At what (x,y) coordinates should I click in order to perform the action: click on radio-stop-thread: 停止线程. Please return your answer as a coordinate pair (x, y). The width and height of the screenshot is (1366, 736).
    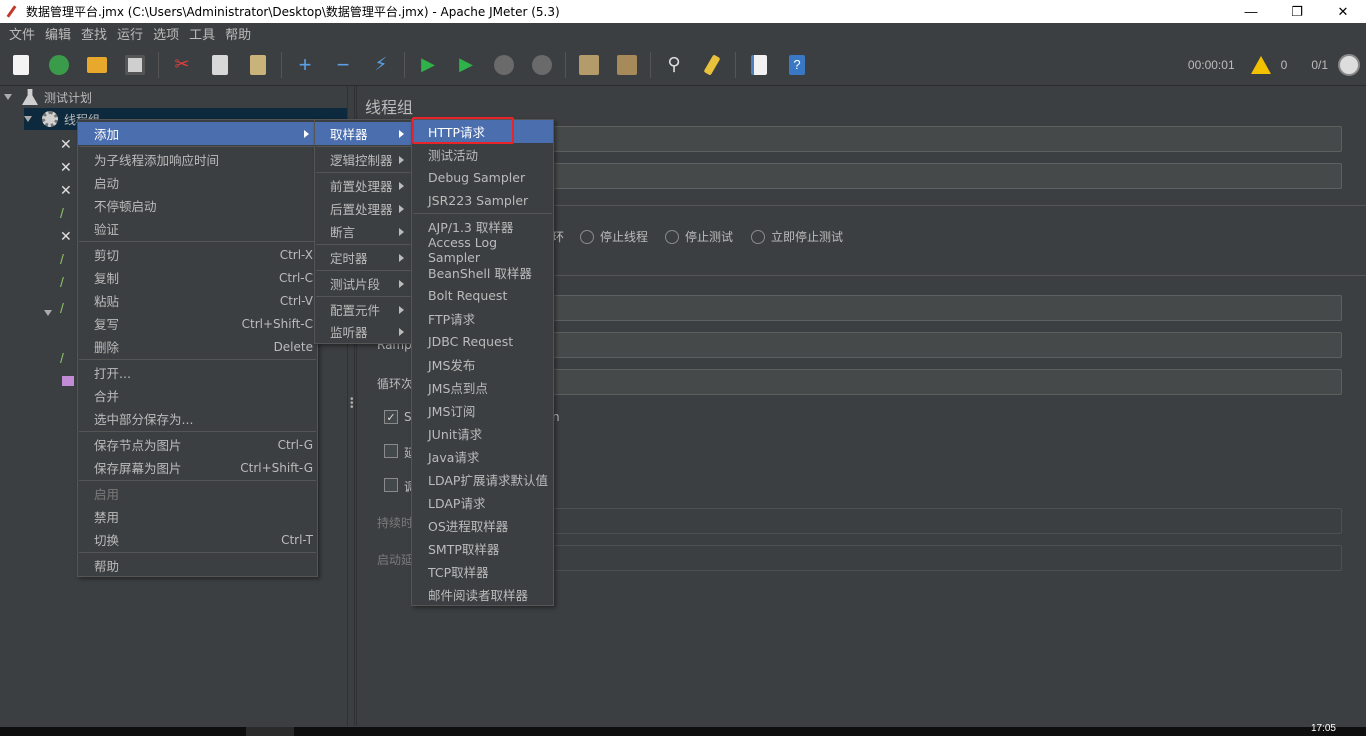
    Looking at the image, I should click on (614, 236).